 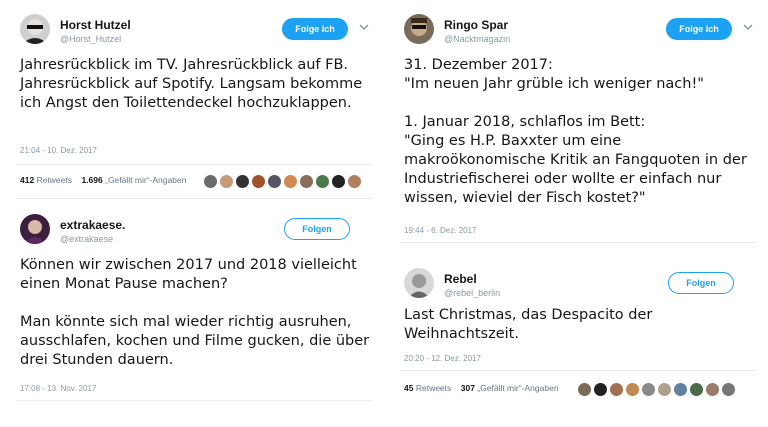 What do you see at coordinates (476, 25) in the screenshot?
I see `display-name: Ringo Spar` at bounding box center [476, 25].